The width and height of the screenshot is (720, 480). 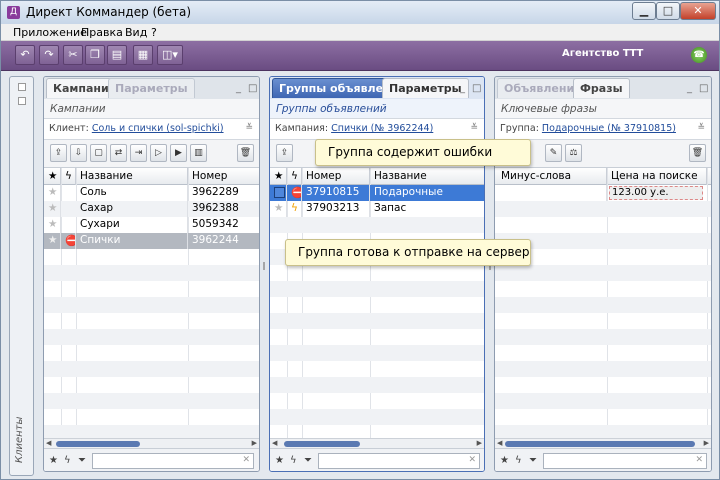 I want to click on stats-icon: ▥, so click(x=198, y=153).